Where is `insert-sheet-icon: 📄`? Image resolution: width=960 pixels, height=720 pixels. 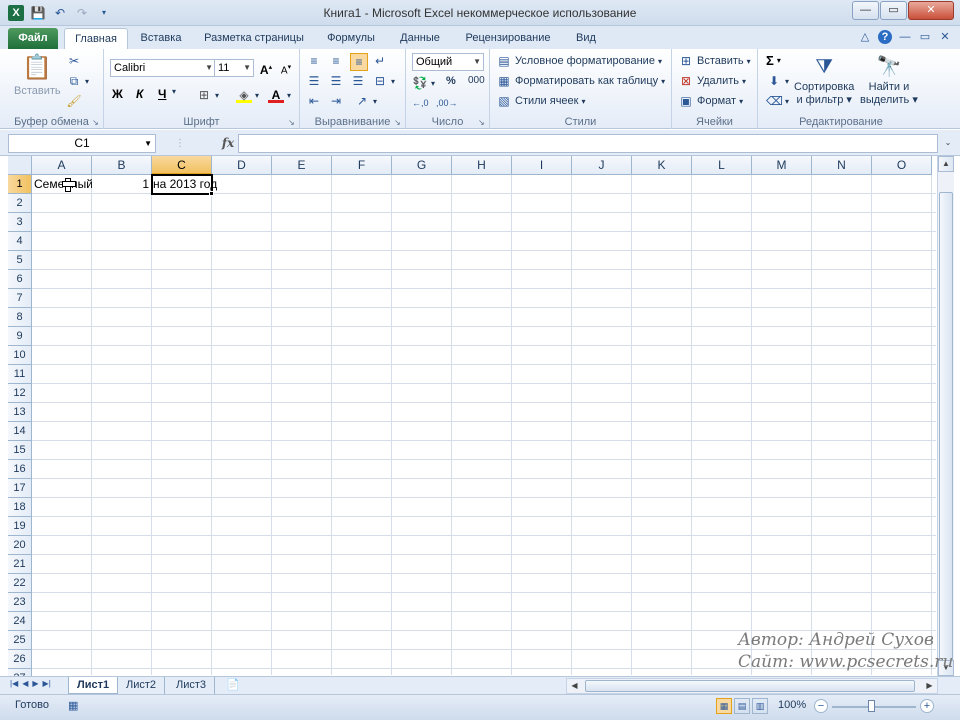 insert-sheet-icon: 📄 is located at coordinates (233, 685).